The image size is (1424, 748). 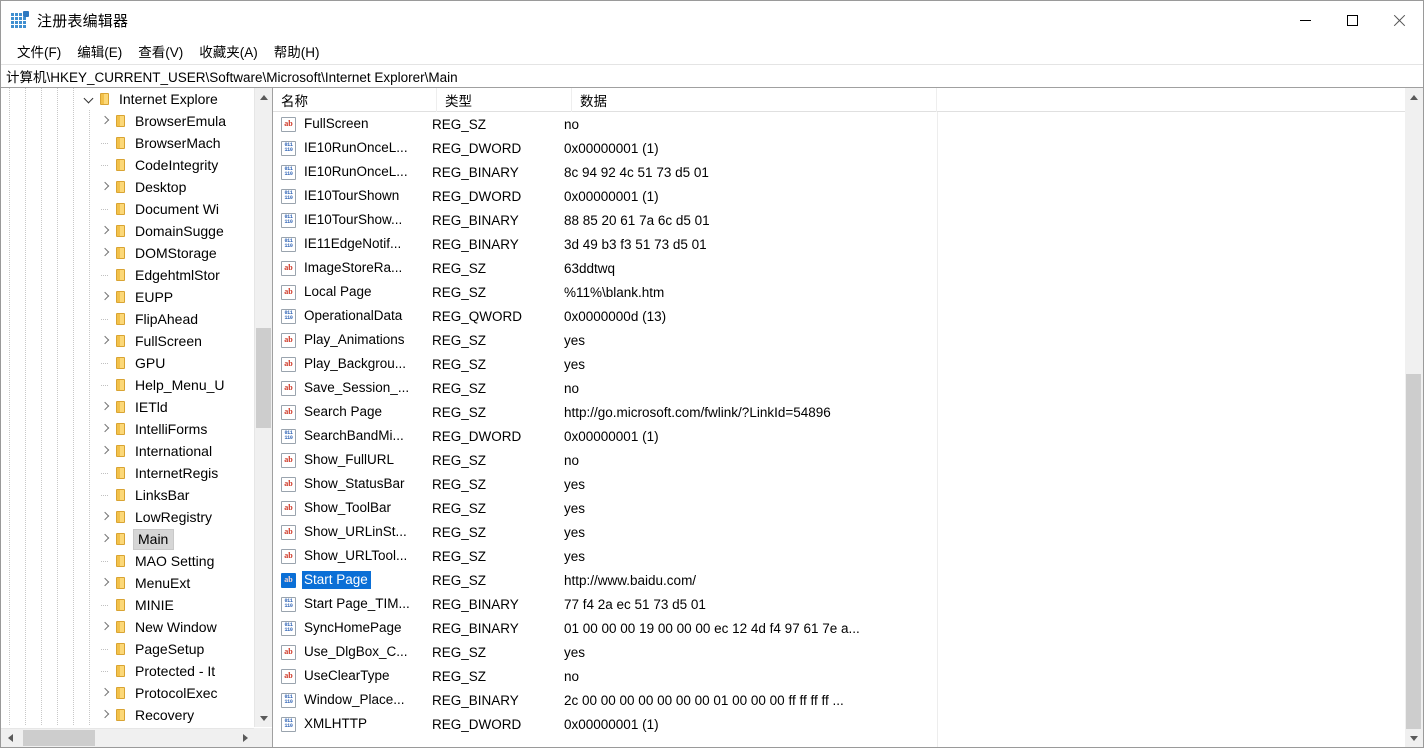 What do you see at coordinates (127, 341) in the screenshot?
I see `tree-item-fullscreen: FullScreen` at bounding box center [127, 341].